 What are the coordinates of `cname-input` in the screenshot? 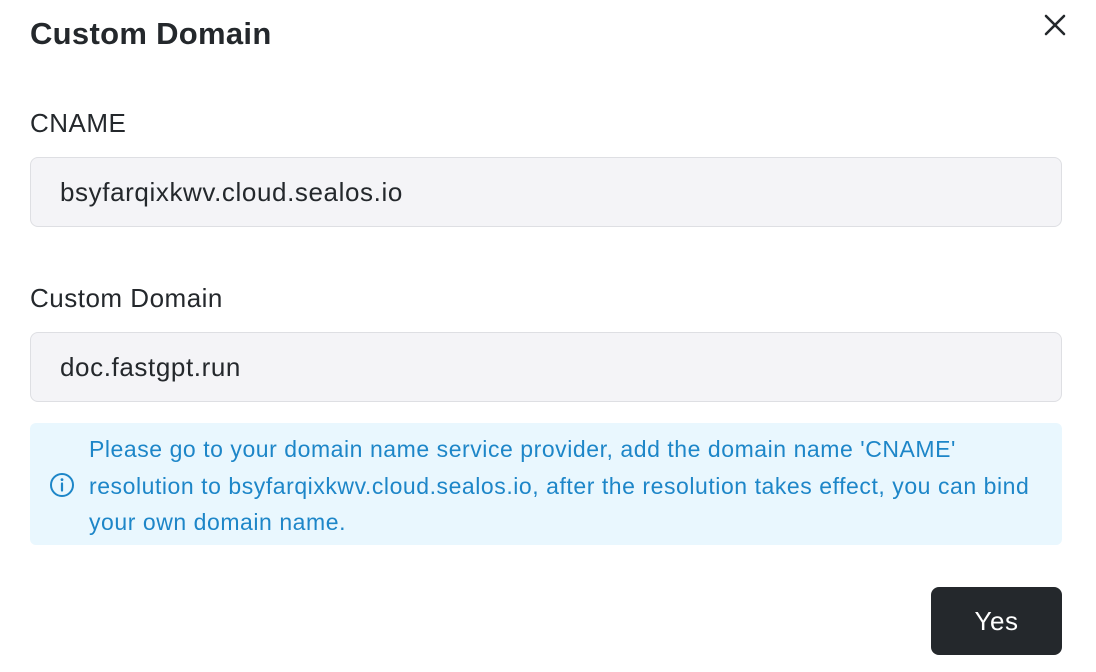 It's located at (546, 192).